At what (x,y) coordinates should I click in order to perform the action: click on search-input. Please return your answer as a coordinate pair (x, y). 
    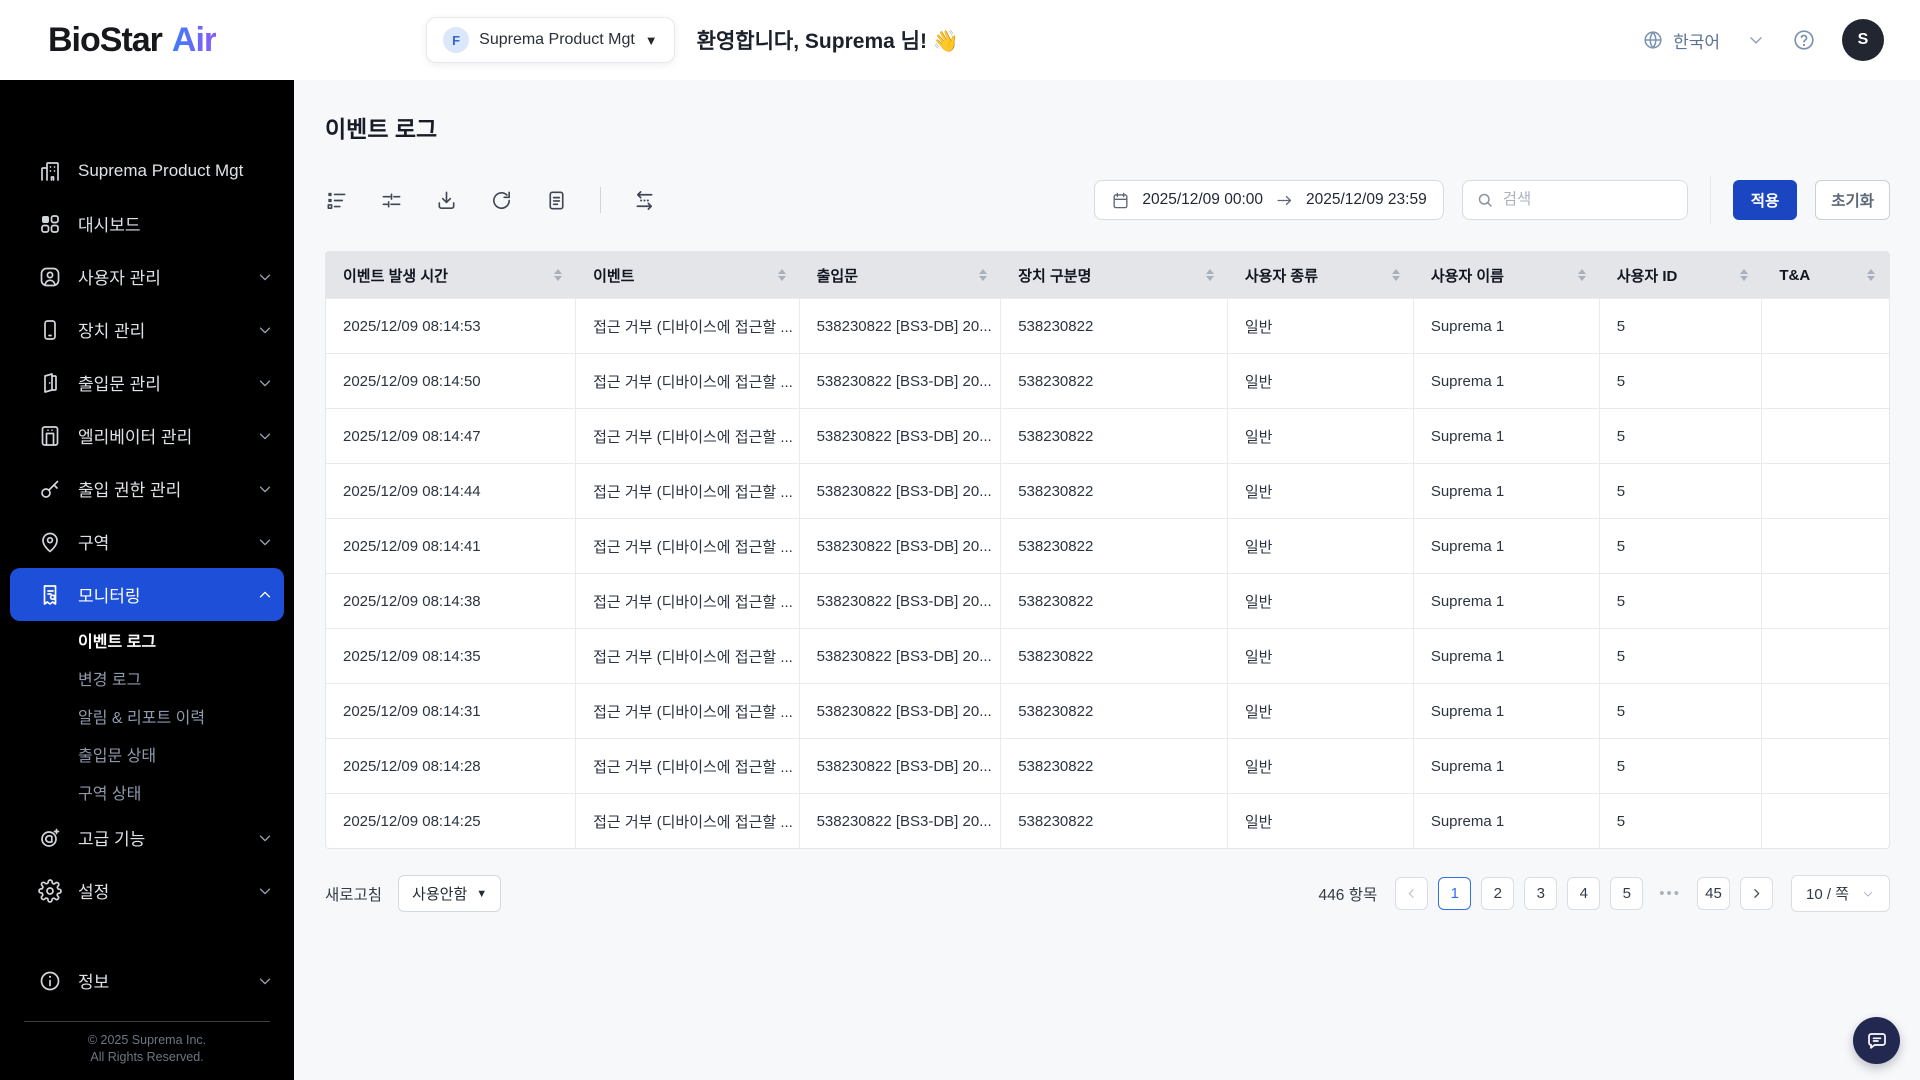
    Looking at the image, I should click on (1588, 200).